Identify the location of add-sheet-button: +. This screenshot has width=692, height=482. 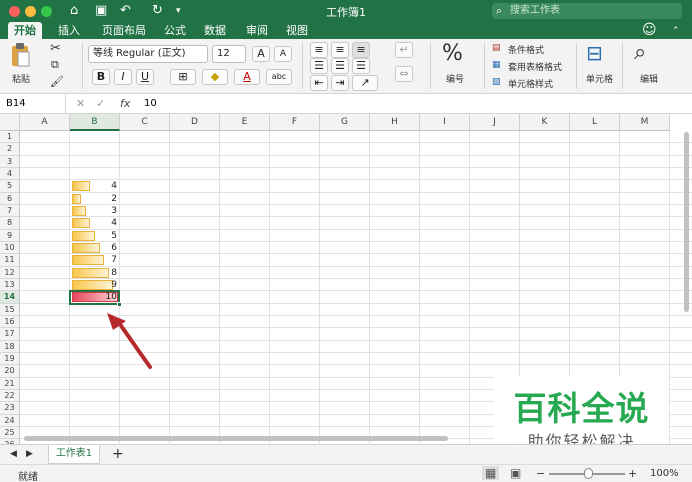
(118, 454).